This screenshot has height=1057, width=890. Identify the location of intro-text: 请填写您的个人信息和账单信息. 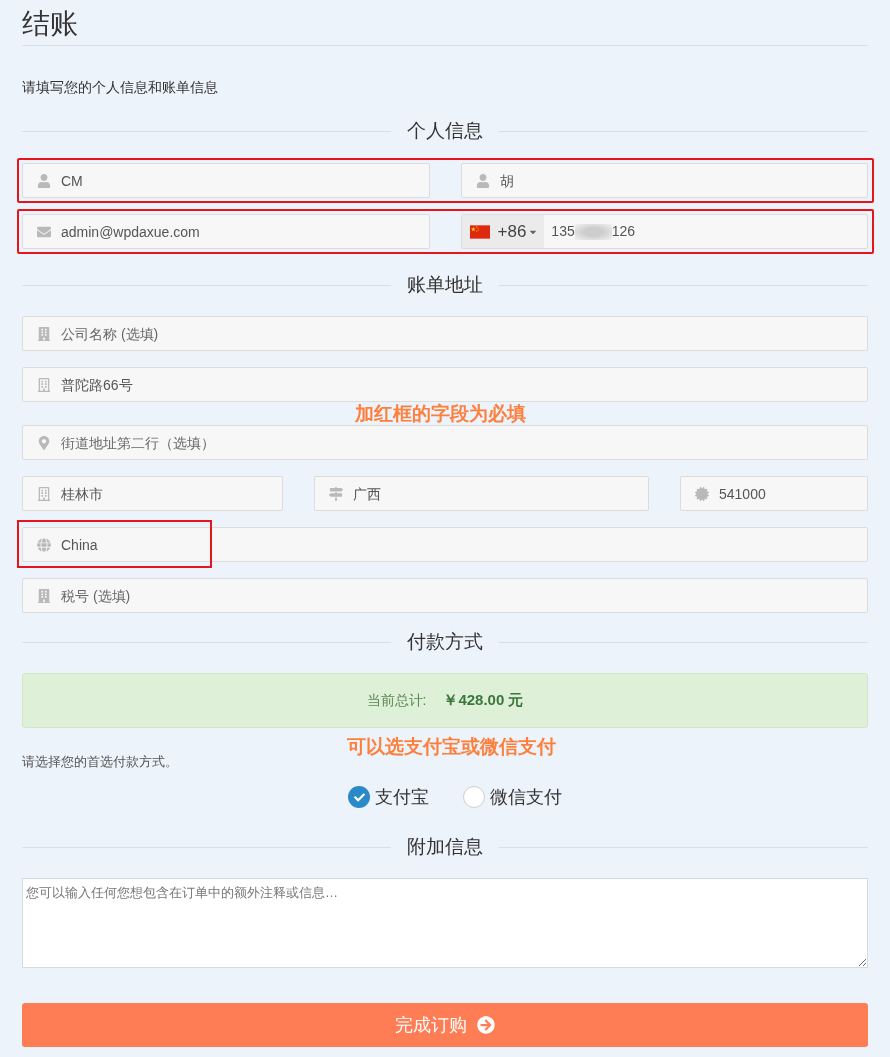
(120, 87).